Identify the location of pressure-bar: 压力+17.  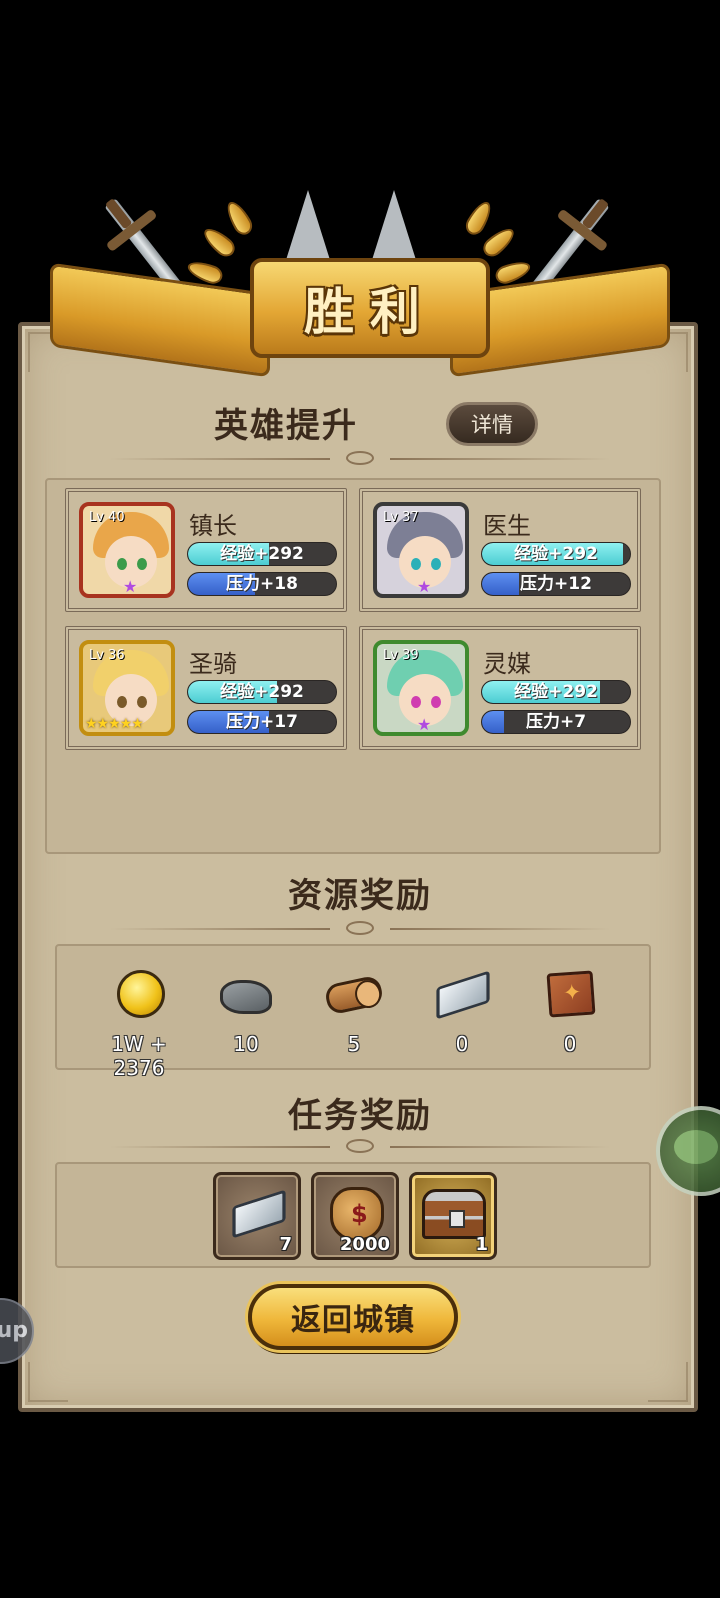
(262, 722).